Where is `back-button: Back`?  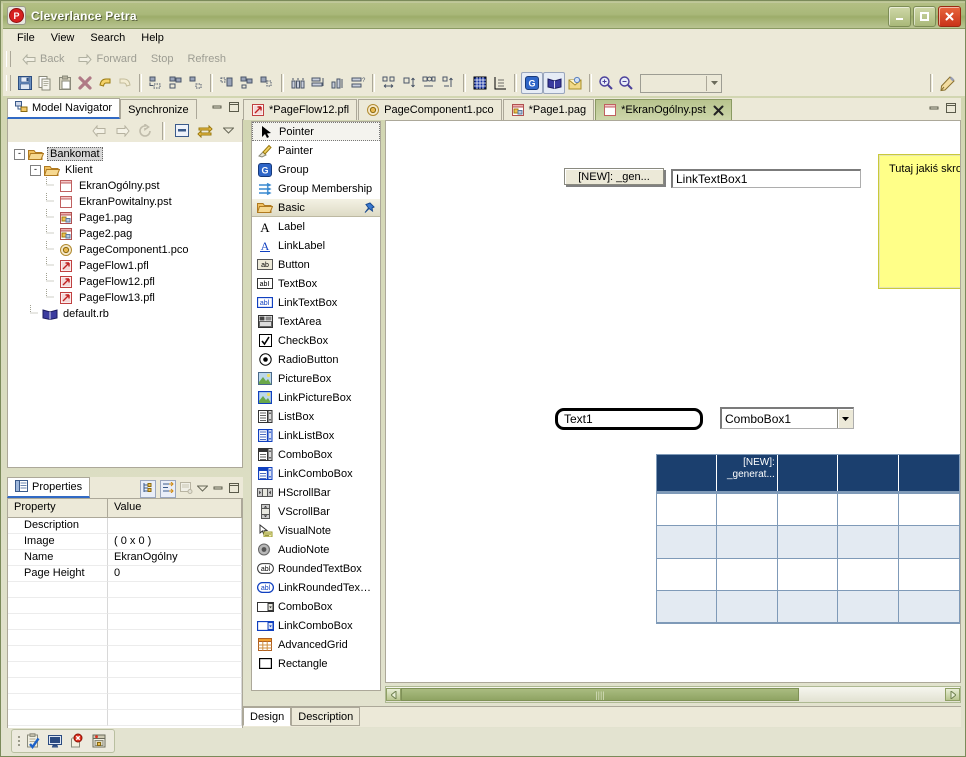 back-button: Back is located at coordinates (43, 59).